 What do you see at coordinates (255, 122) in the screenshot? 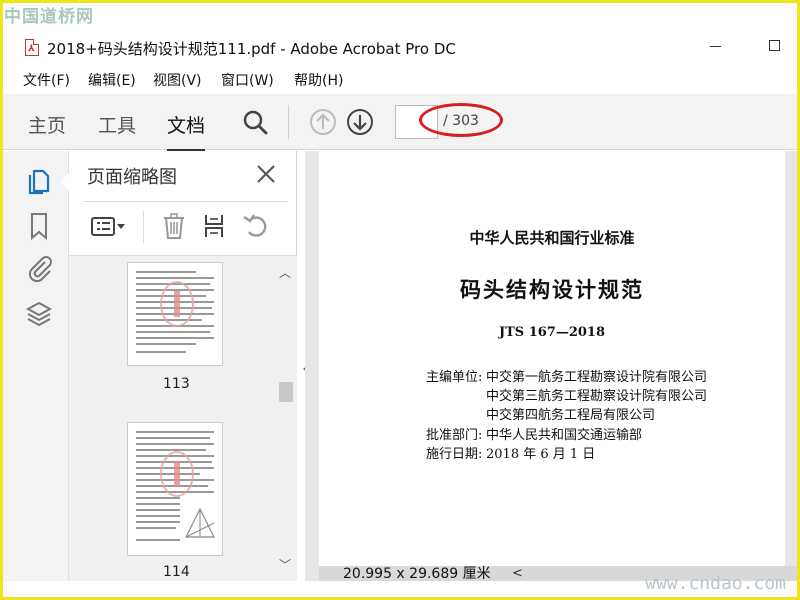
I see `search-icon` at bounding box center [255, 122].